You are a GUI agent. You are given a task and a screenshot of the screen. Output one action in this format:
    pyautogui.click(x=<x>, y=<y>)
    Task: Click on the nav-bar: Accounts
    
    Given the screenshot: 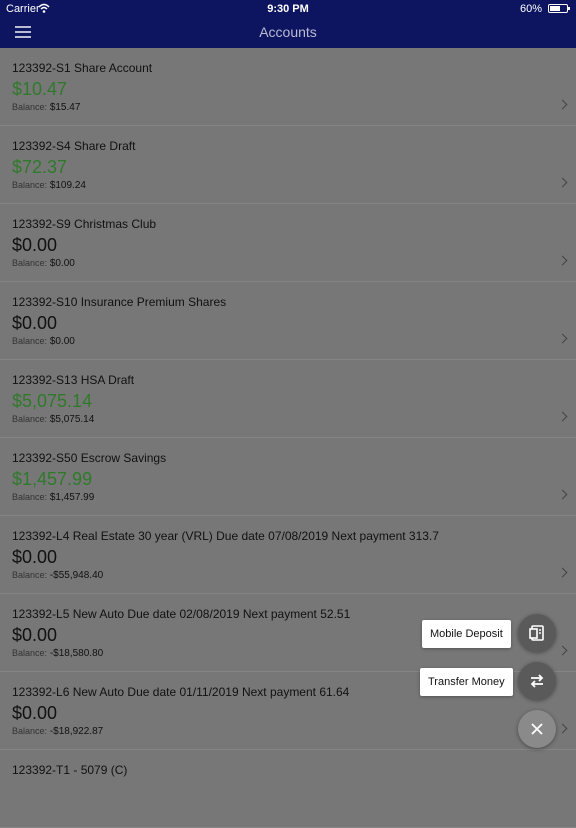 What is the action you would take?
    pyautogui.click(x=288, y=33)
    